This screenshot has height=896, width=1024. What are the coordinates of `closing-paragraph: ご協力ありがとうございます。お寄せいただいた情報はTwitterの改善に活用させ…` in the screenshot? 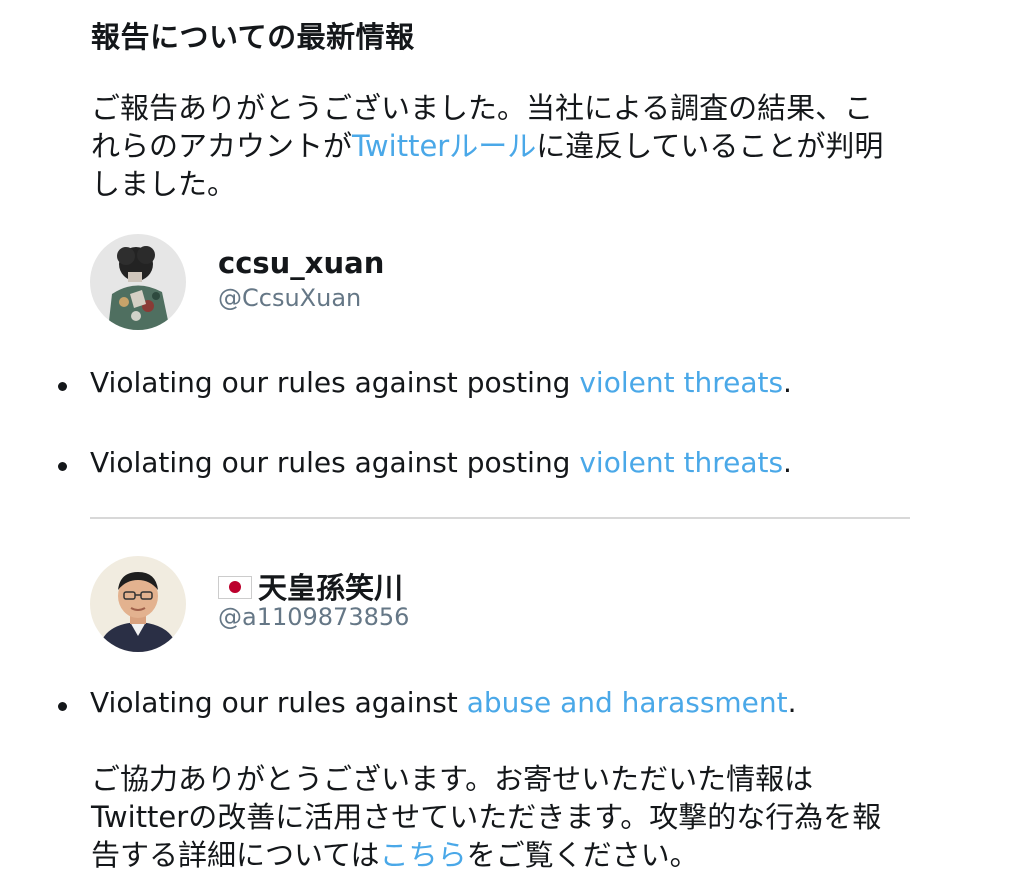 It's located at (496, 817).